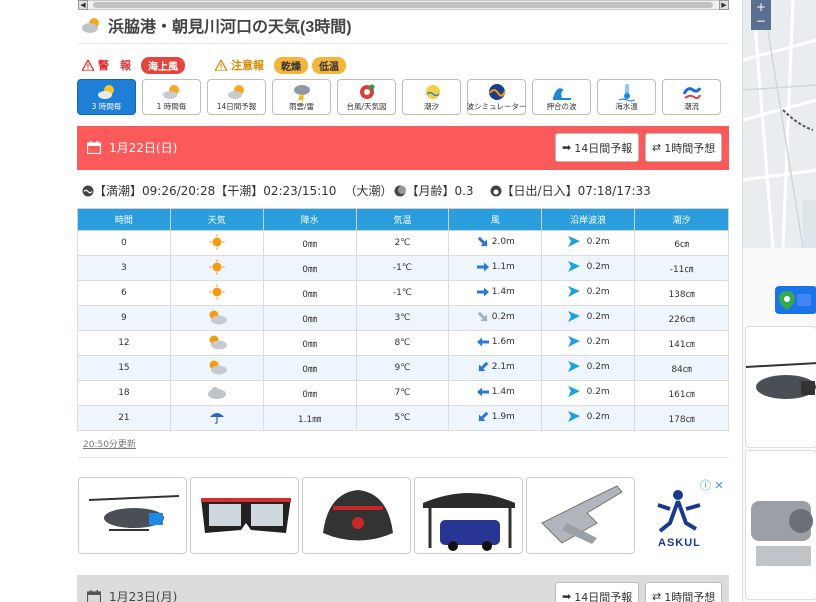 The image size is (816, 602). I want to click on advisory-badge-dry: 乾燥, so click(291, 65).